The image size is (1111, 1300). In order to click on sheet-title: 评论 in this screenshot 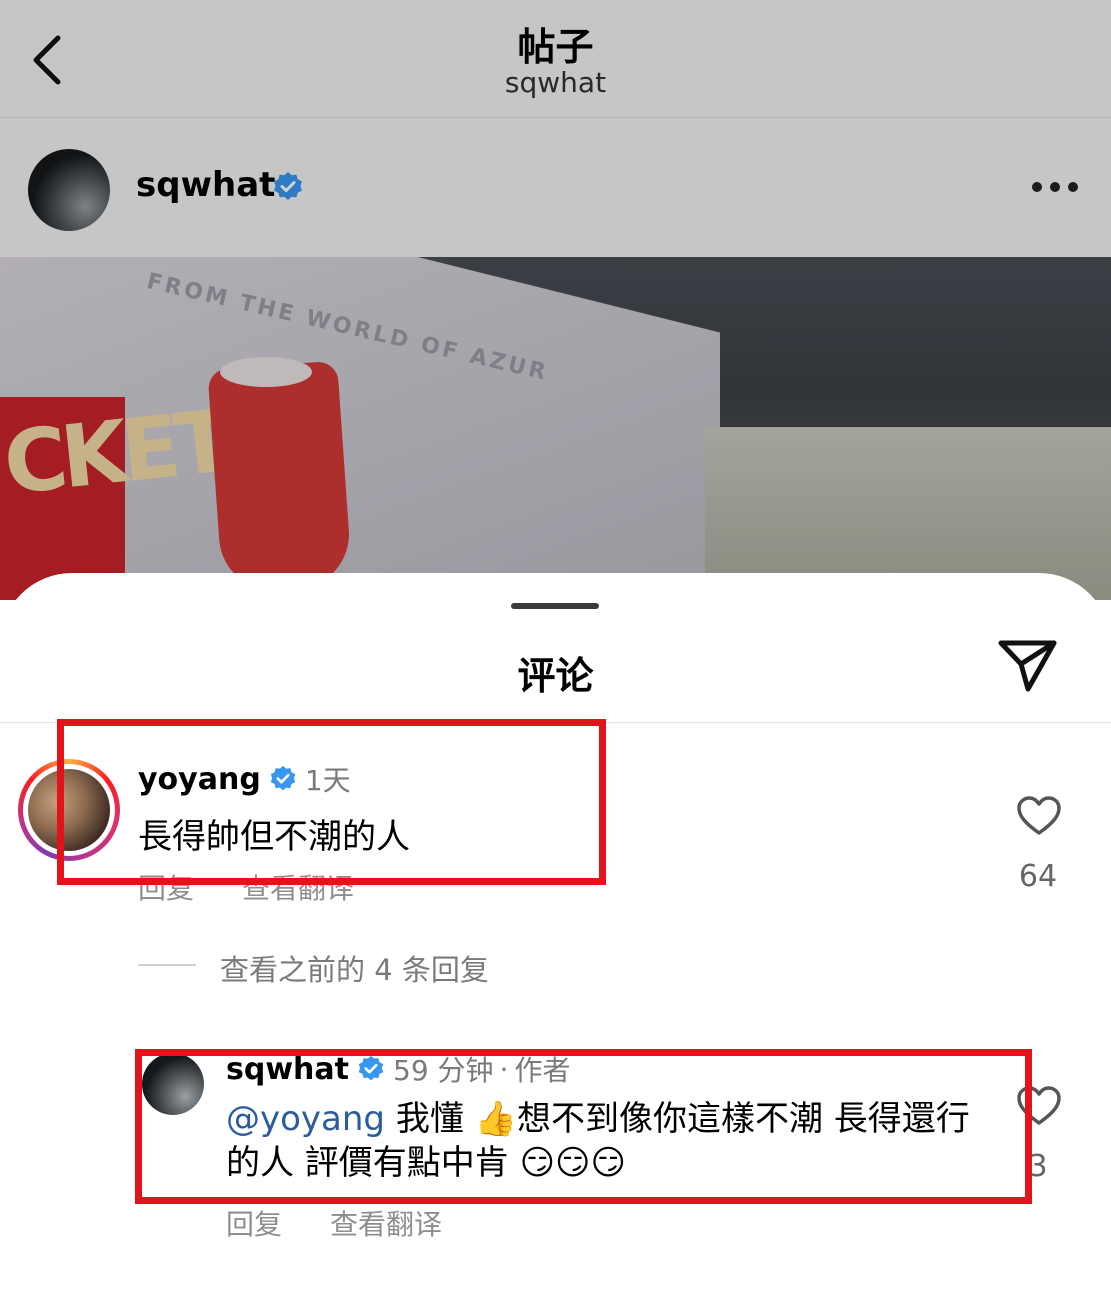, I will do `click(555, 676)`.